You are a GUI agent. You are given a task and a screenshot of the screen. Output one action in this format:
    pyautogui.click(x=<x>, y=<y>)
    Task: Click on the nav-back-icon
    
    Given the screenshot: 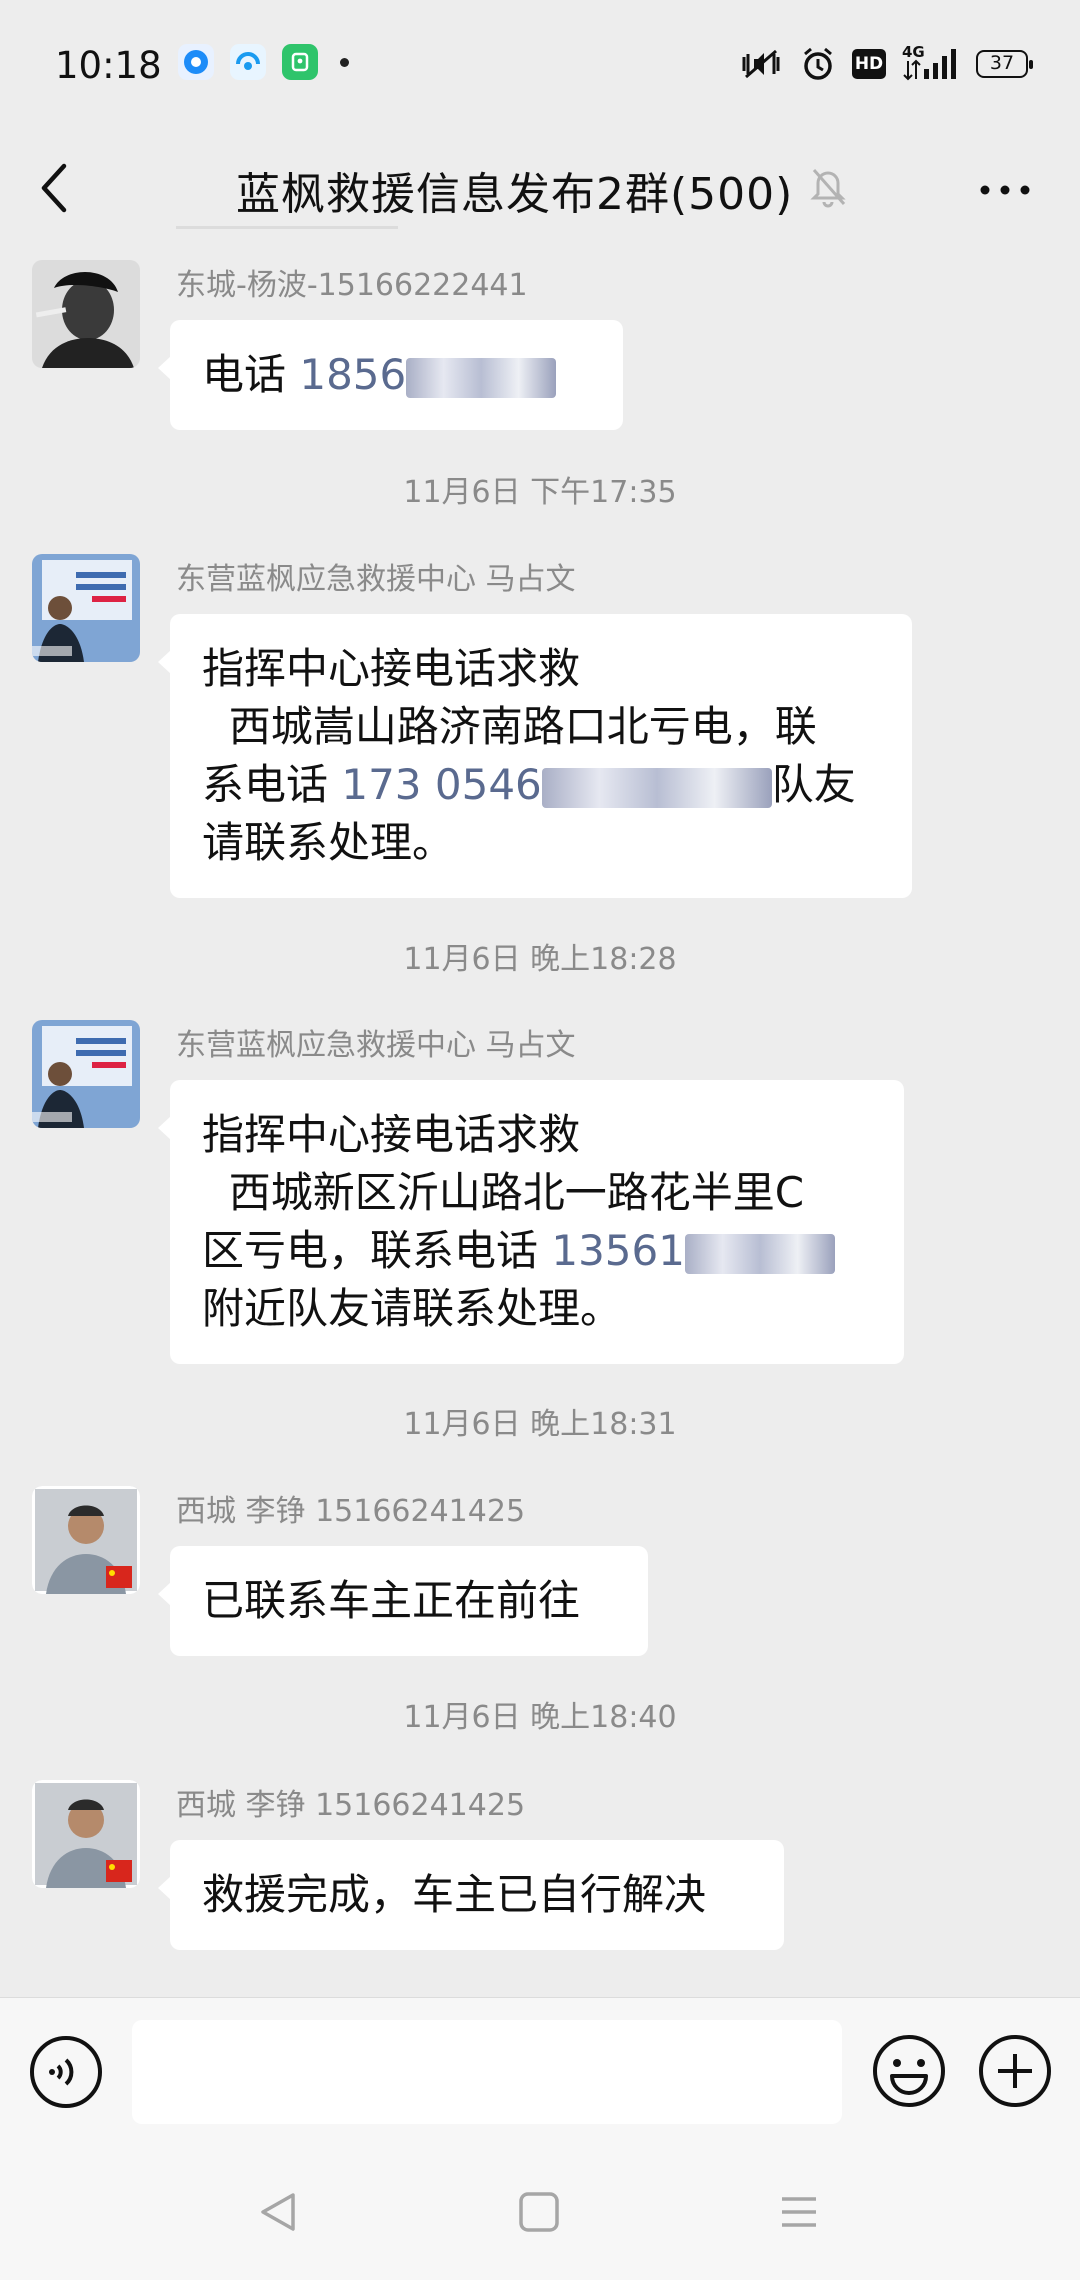 What is the action you would take?
    pyautogui.click(x=278, y=2212)
    